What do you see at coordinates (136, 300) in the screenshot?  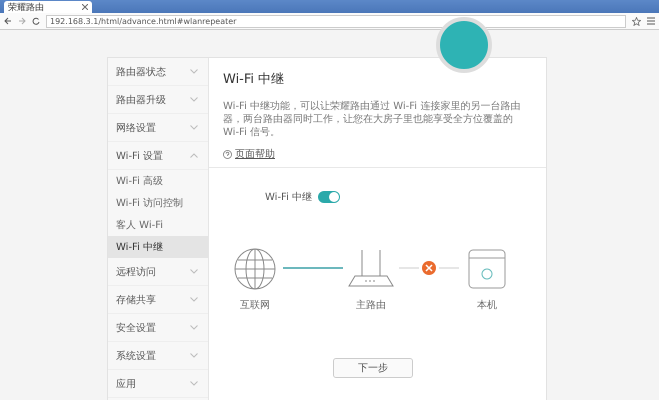 I see `sidebar-item-label: 存储共享` at bounding box center [136, 300].